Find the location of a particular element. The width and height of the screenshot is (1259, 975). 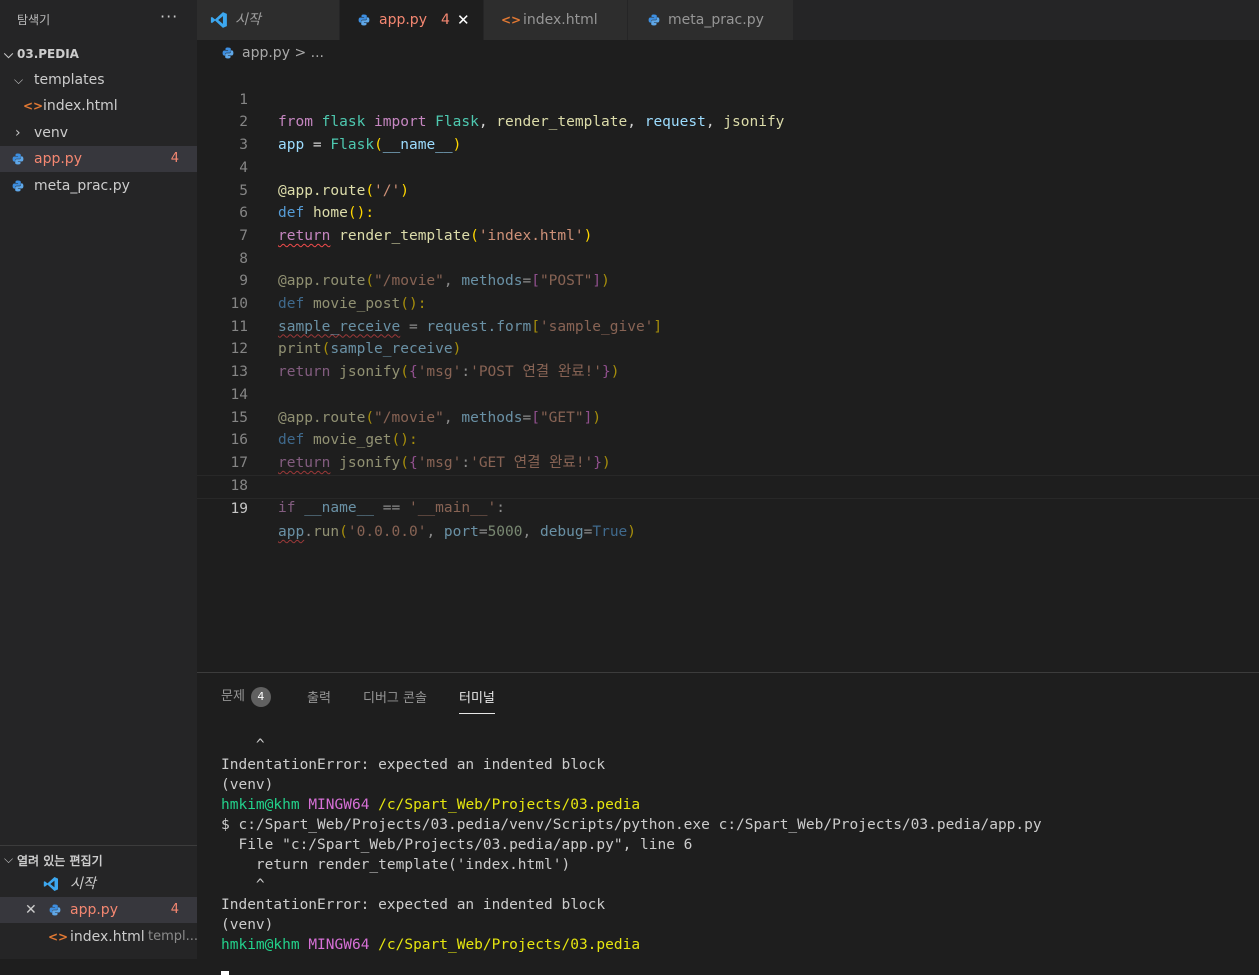

open-editors-header: ⌵ 열려 있는 편집기 is located at coordinates (98, 858).